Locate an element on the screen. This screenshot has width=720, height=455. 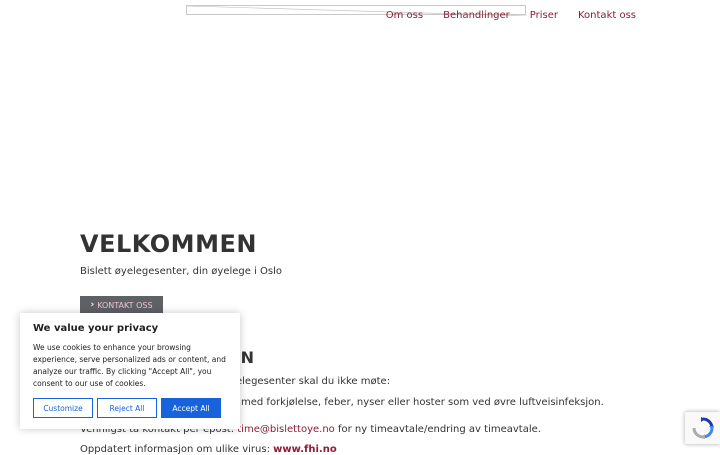
email-link: time@bislettoye.no is located at coordinates (286, 429).